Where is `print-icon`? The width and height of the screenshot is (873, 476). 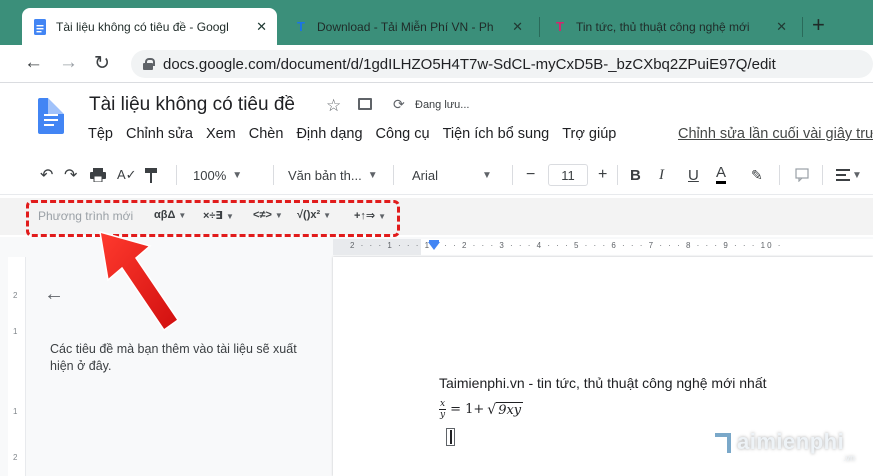
print-icon is located at coordinates (98, 175).